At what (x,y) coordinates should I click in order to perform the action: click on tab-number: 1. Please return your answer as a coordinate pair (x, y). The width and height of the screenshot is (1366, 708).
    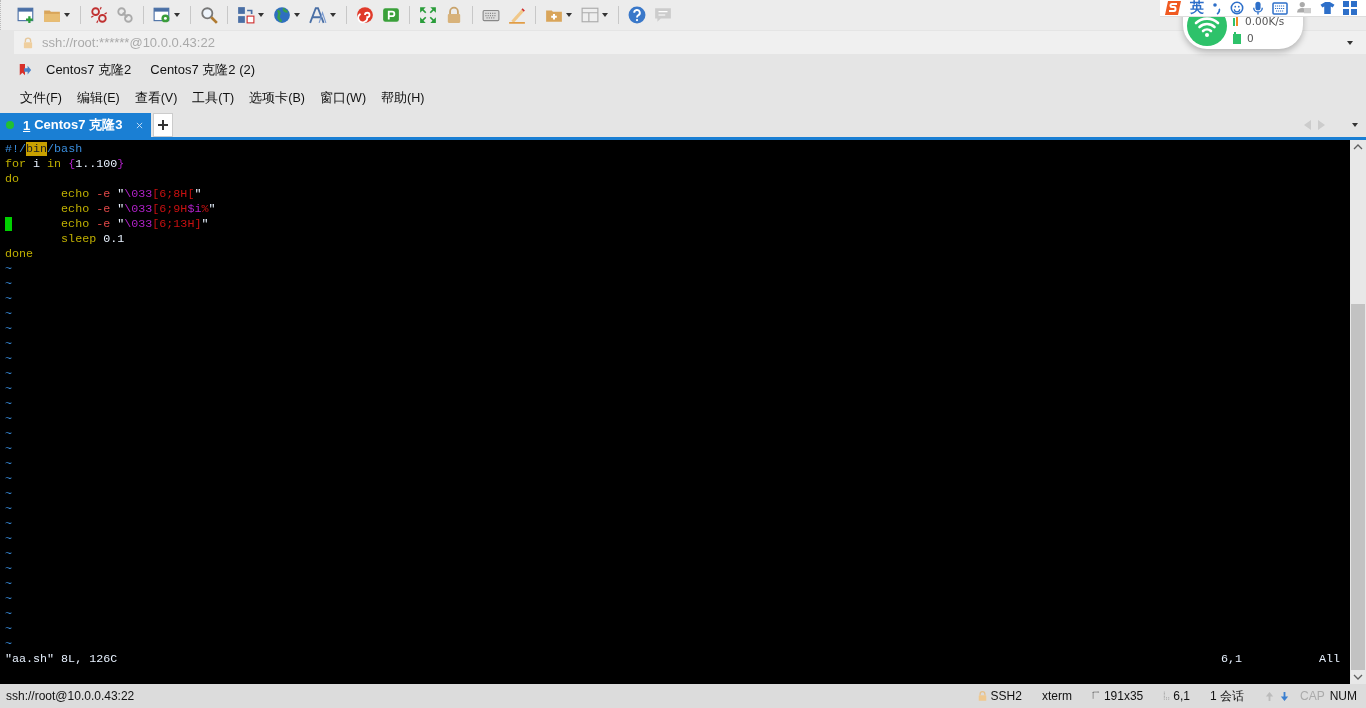
    Looking at the image, I should click on (27, 125).